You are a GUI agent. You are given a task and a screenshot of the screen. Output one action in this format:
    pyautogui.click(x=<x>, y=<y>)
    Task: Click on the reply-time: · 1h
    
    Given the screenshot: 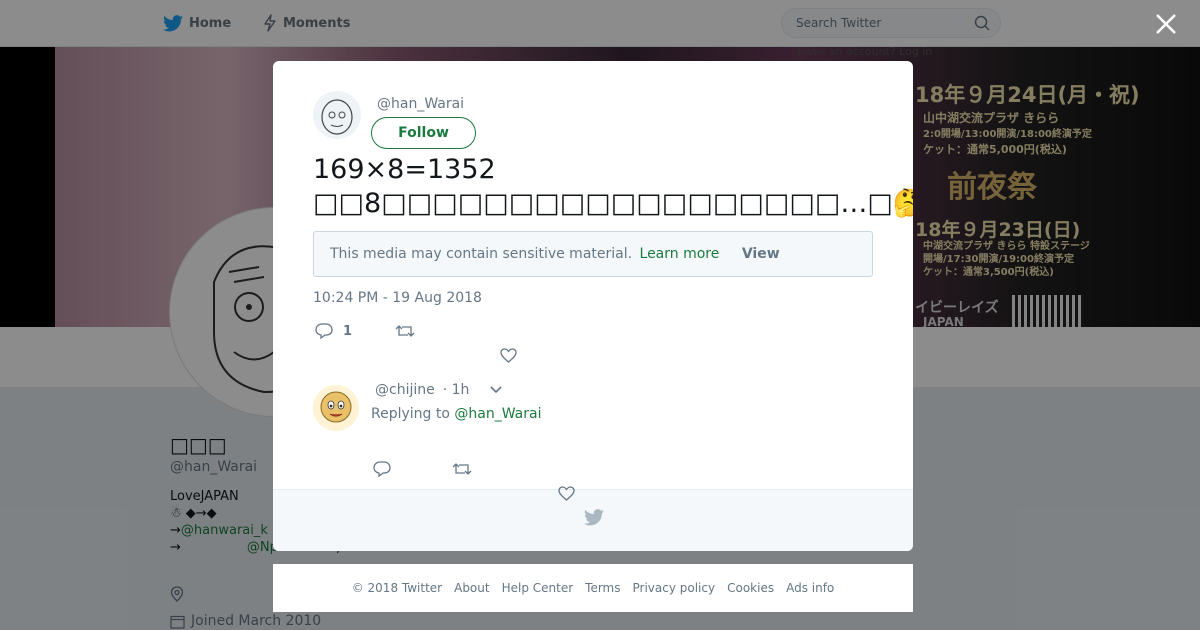 What is the action you would take?
    pyautogui.click(x=456, y=390)
    